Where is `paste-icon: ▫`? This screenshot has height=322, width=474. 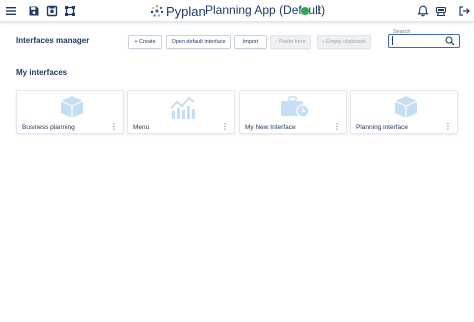 paste-icon: ▫ is located at coordinates (276, 42).